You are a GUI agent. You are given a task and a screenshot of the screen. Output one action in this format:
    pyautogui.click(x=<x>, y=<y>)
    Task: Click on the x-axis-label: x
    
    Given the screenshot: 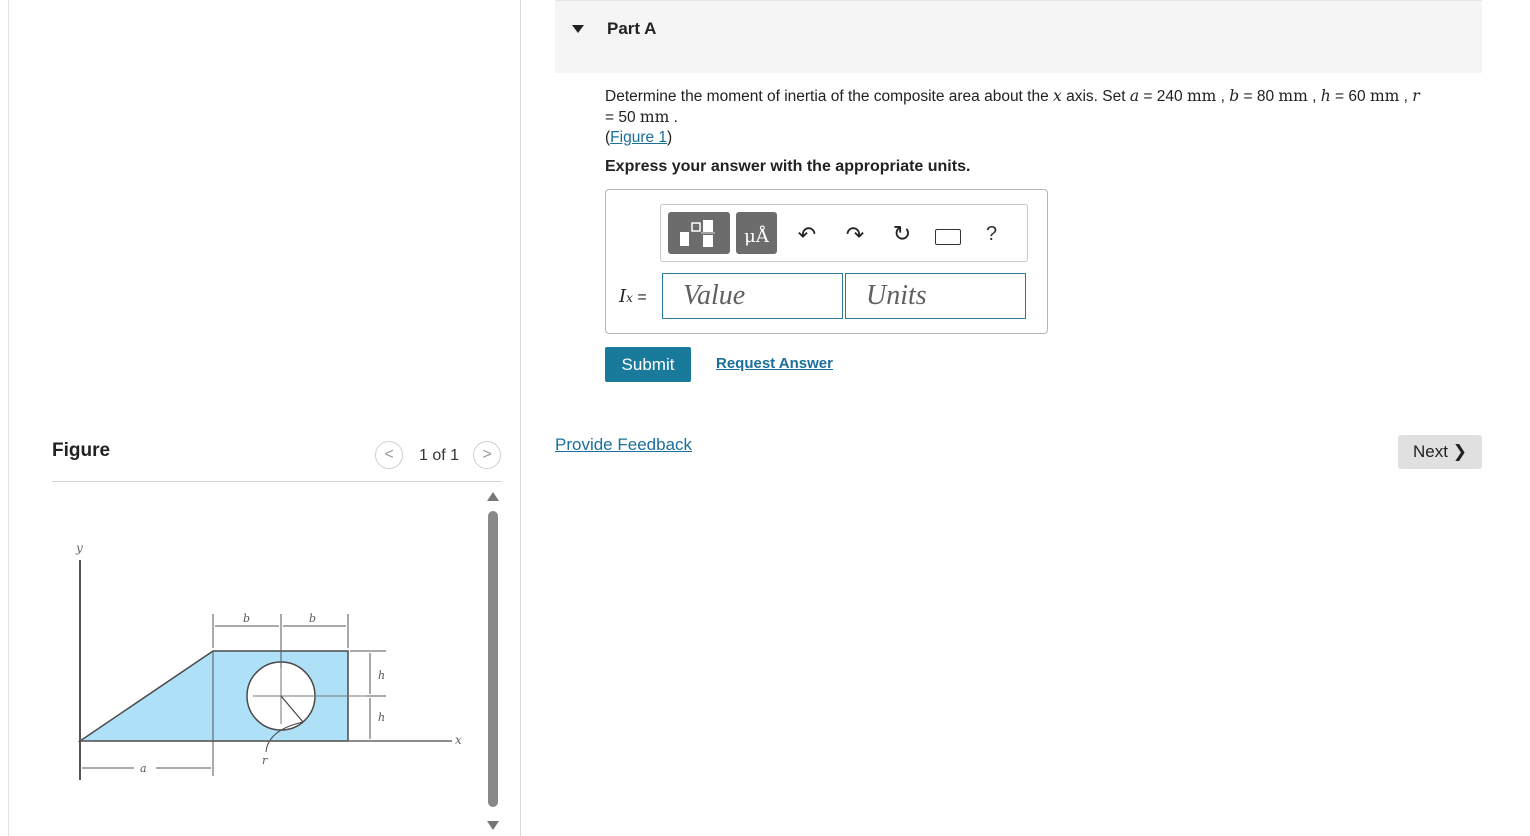 What is the action you would take?
    pyautogui.click(x=458, y=740)
    